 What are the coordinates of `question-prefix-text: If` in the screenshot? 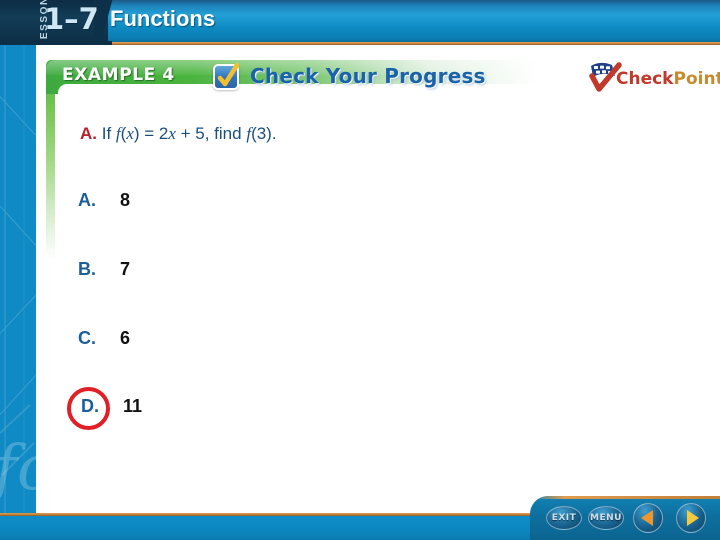 It's located at (108, 133).